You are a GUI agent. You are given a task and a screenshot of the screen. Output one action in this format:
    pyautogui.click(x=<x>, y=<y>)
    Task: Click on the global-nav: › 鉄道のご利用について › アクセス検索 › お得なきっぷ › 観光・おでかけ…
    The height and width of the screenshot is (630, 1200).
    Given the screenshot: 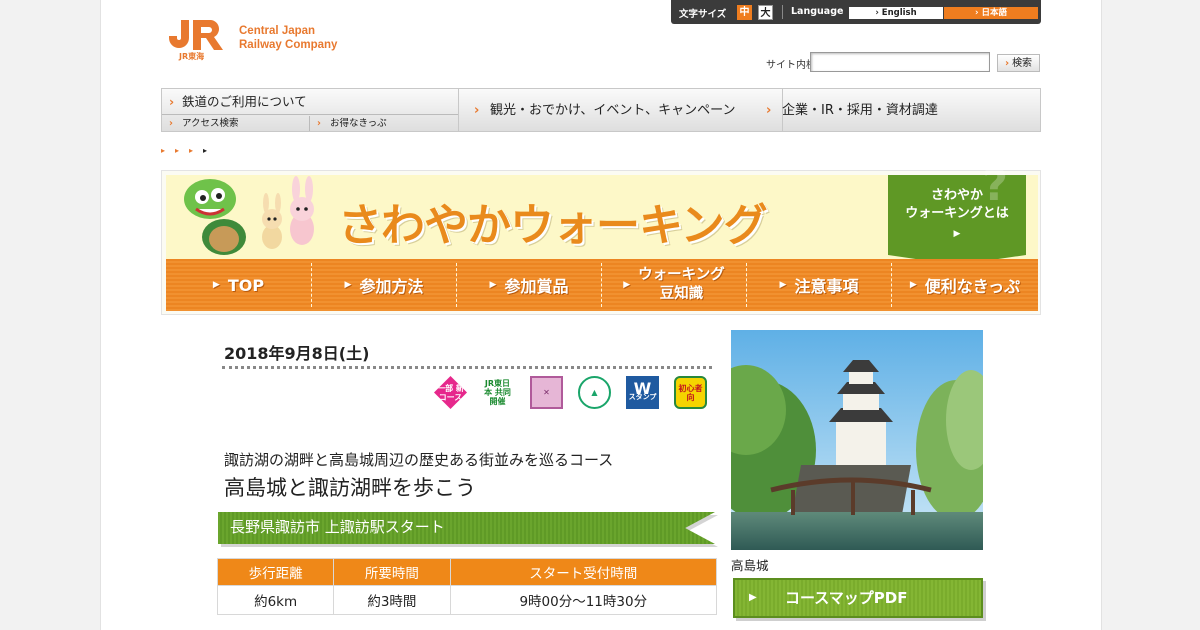 What is the action you would take?
    pyautogui.click(x=601, y=110)
    